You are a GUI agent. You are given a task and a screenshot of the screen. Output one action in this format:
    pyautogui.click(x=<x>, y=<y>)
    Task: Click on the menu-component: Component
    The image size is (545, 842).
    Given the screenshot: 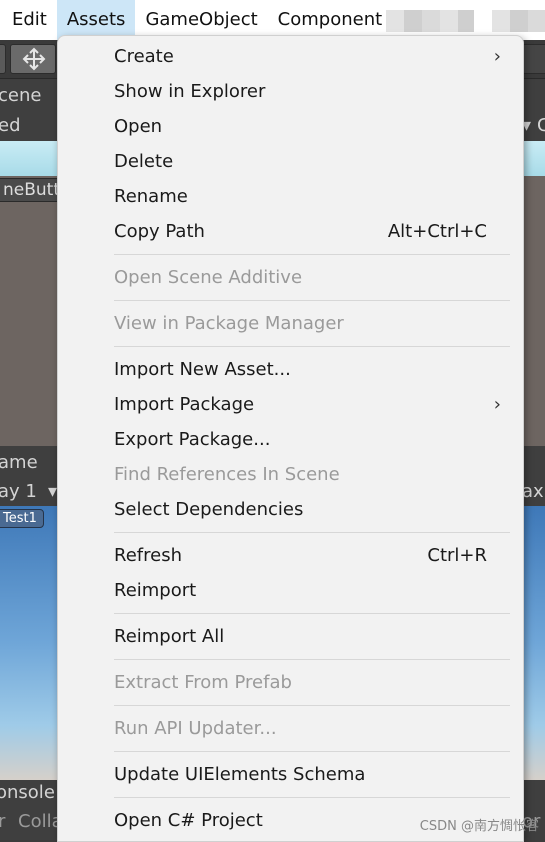 What is the action you would take?
    pyautogui.click(x=330, y=20)
    